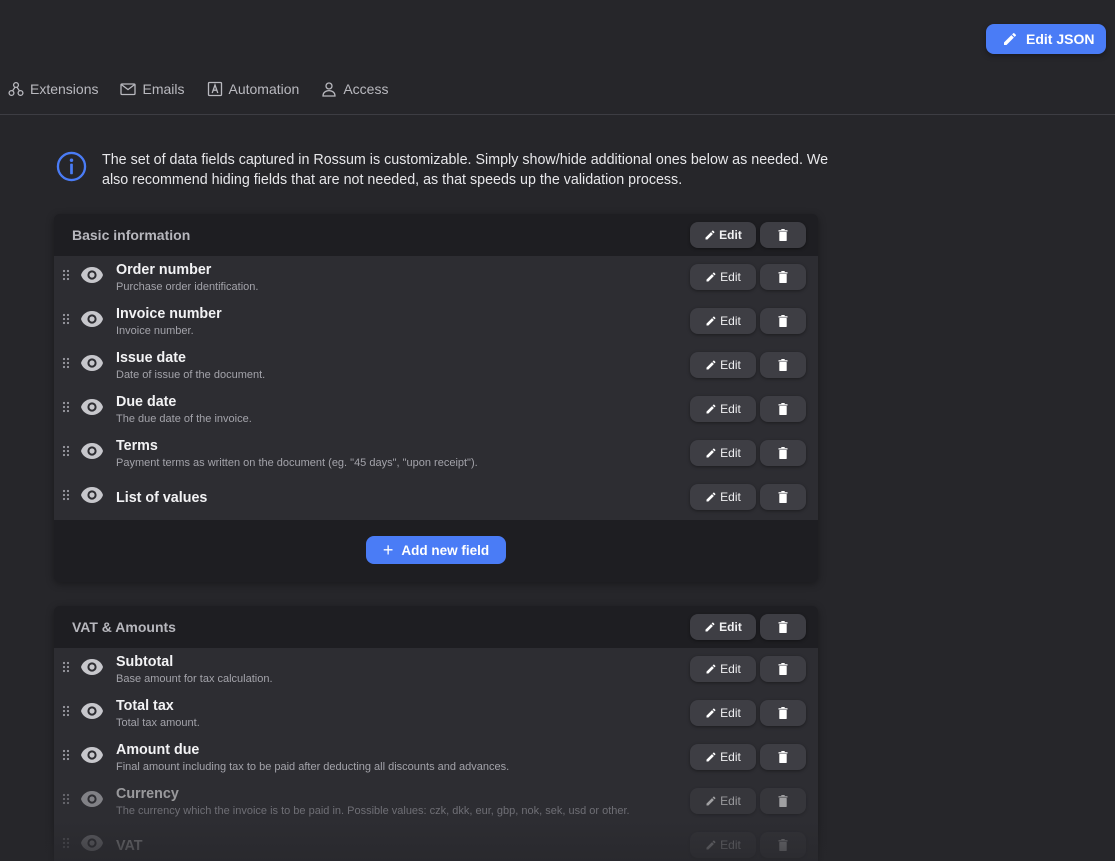 The height and width of the screenshot is (861, 1115). Describe the element at coordinates (163, 89) in the screenshot. I see `tab-emails-label: Emails` at that location.